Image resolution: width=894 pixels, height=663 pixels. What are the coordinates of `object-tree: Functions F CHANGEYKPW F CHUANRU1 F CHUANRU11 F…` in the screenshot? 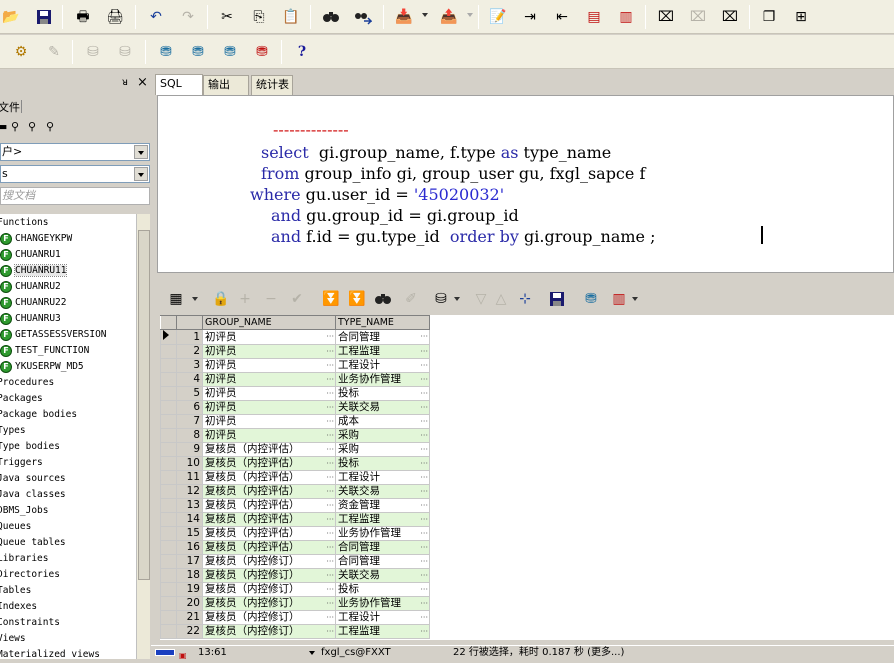 It's located at (68, 436).